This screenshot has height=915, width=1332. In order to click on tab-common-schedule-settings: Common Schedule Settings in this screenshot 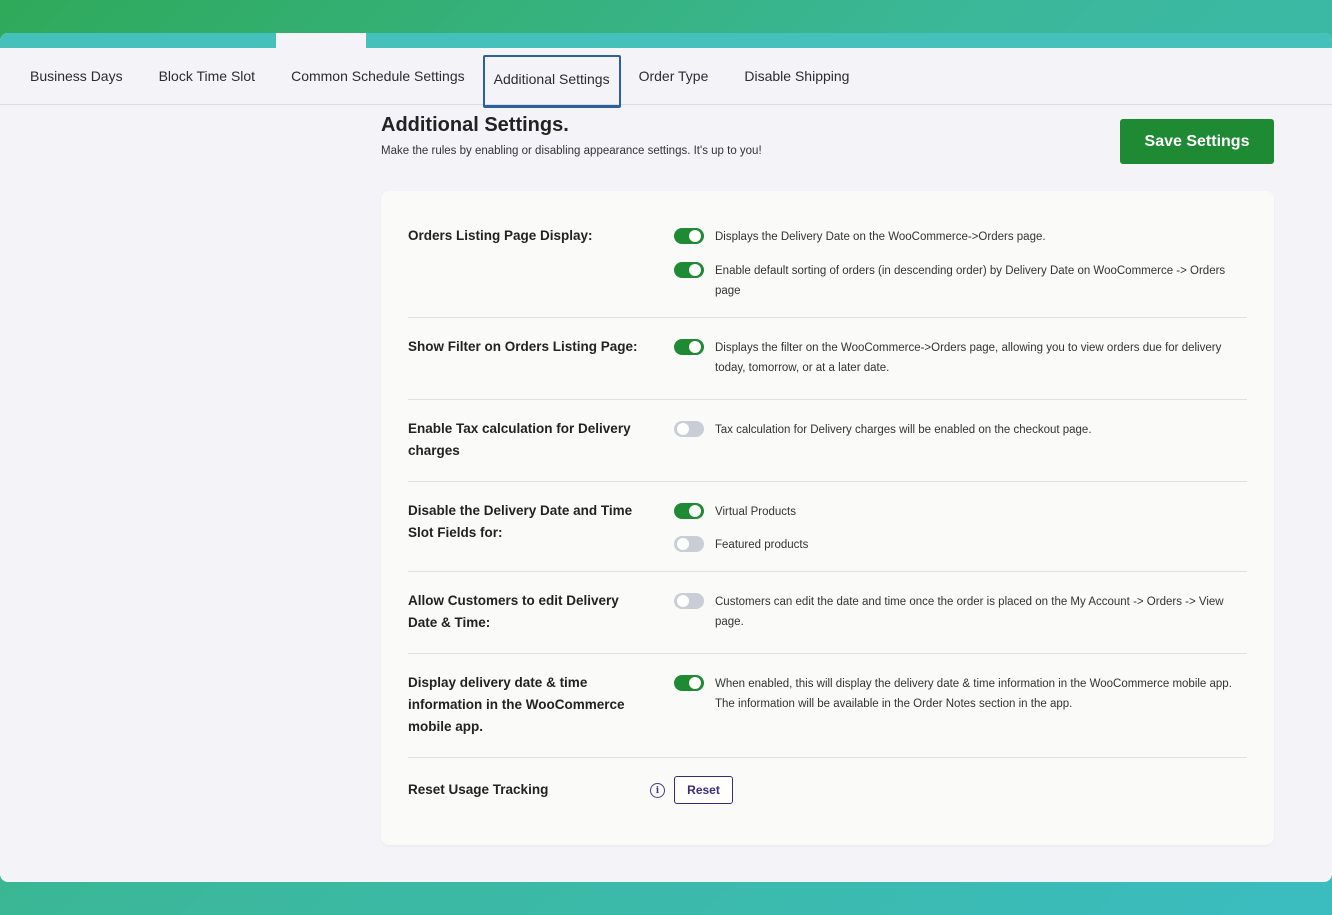, I will do `click(378, 76)`.